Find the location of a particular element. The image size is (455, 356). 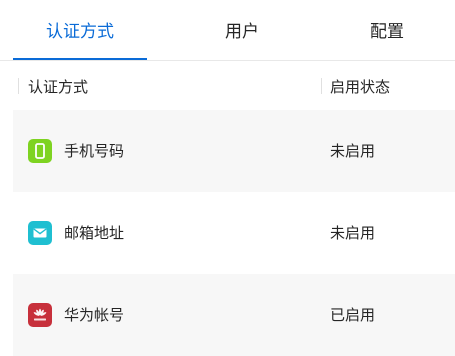

column-header-method: 认证方式 is located at coordinates (58, 87).